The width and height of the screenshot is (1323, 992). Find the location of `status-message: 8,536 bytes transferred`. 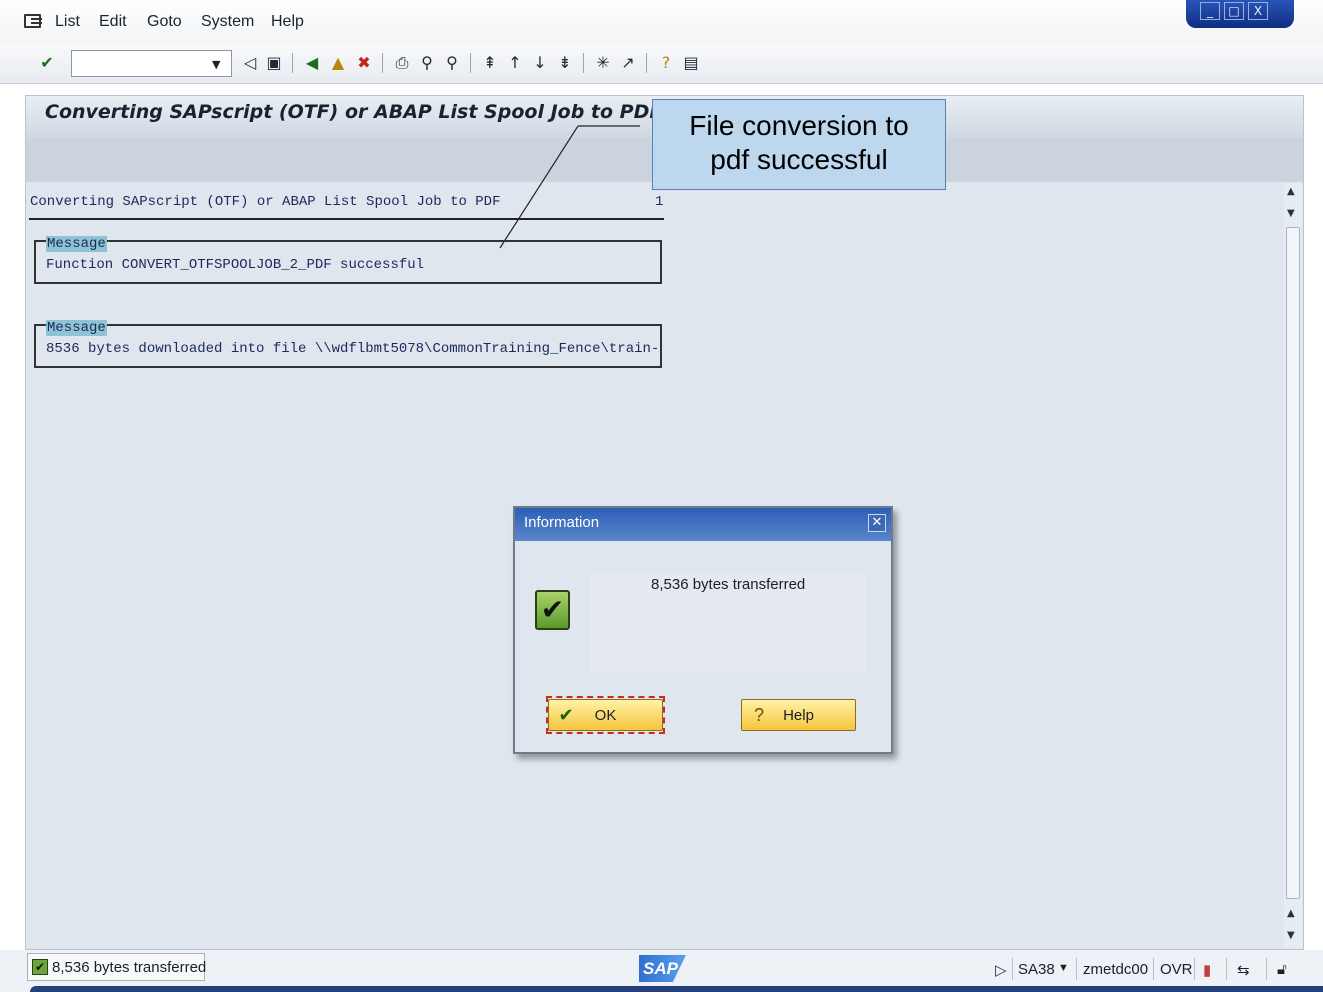

status-message: 8,536 bytes transferred is located at coordinates (129, 967).